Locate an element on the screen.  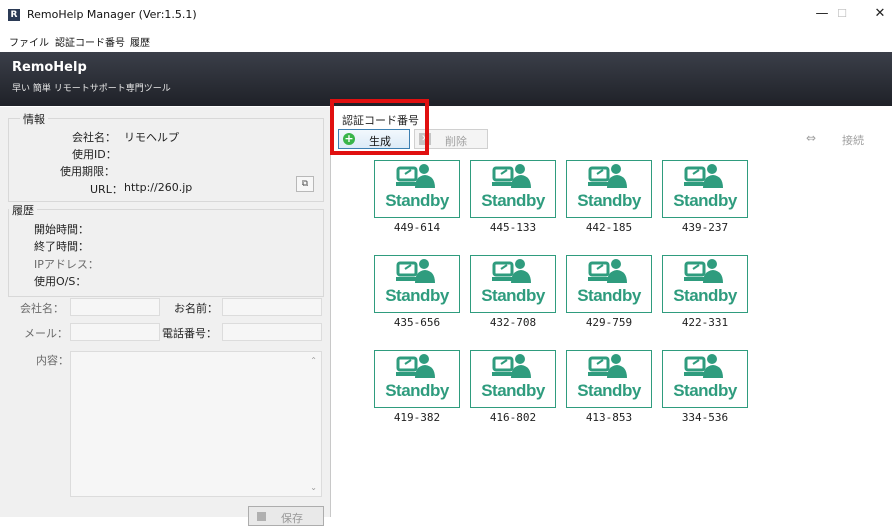
info-url-label: URL： is located at coordinates (106, 189).